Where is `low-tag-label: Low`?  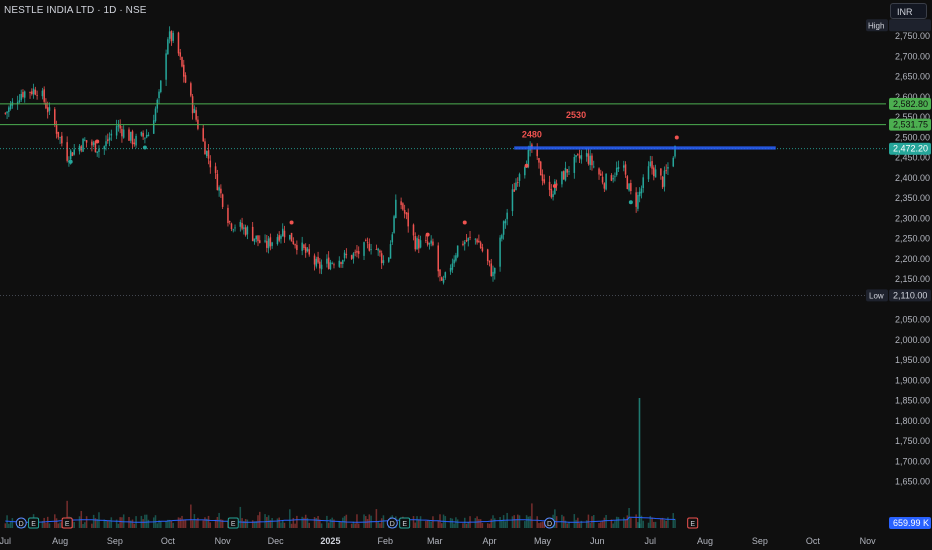
low-tag-label: Low is located at coordinates (876, 295).